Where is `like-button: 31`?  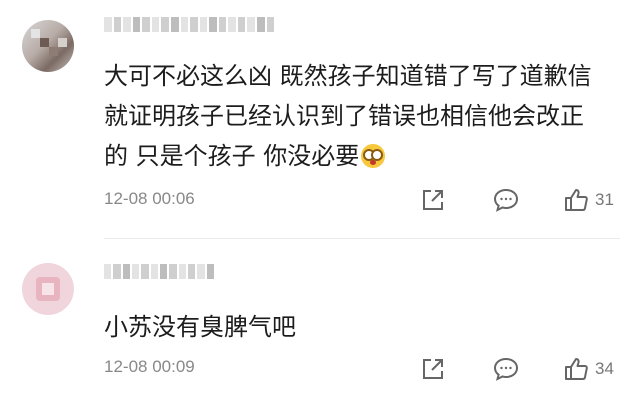 like-button: 31 is located at coordinates (588, 200).